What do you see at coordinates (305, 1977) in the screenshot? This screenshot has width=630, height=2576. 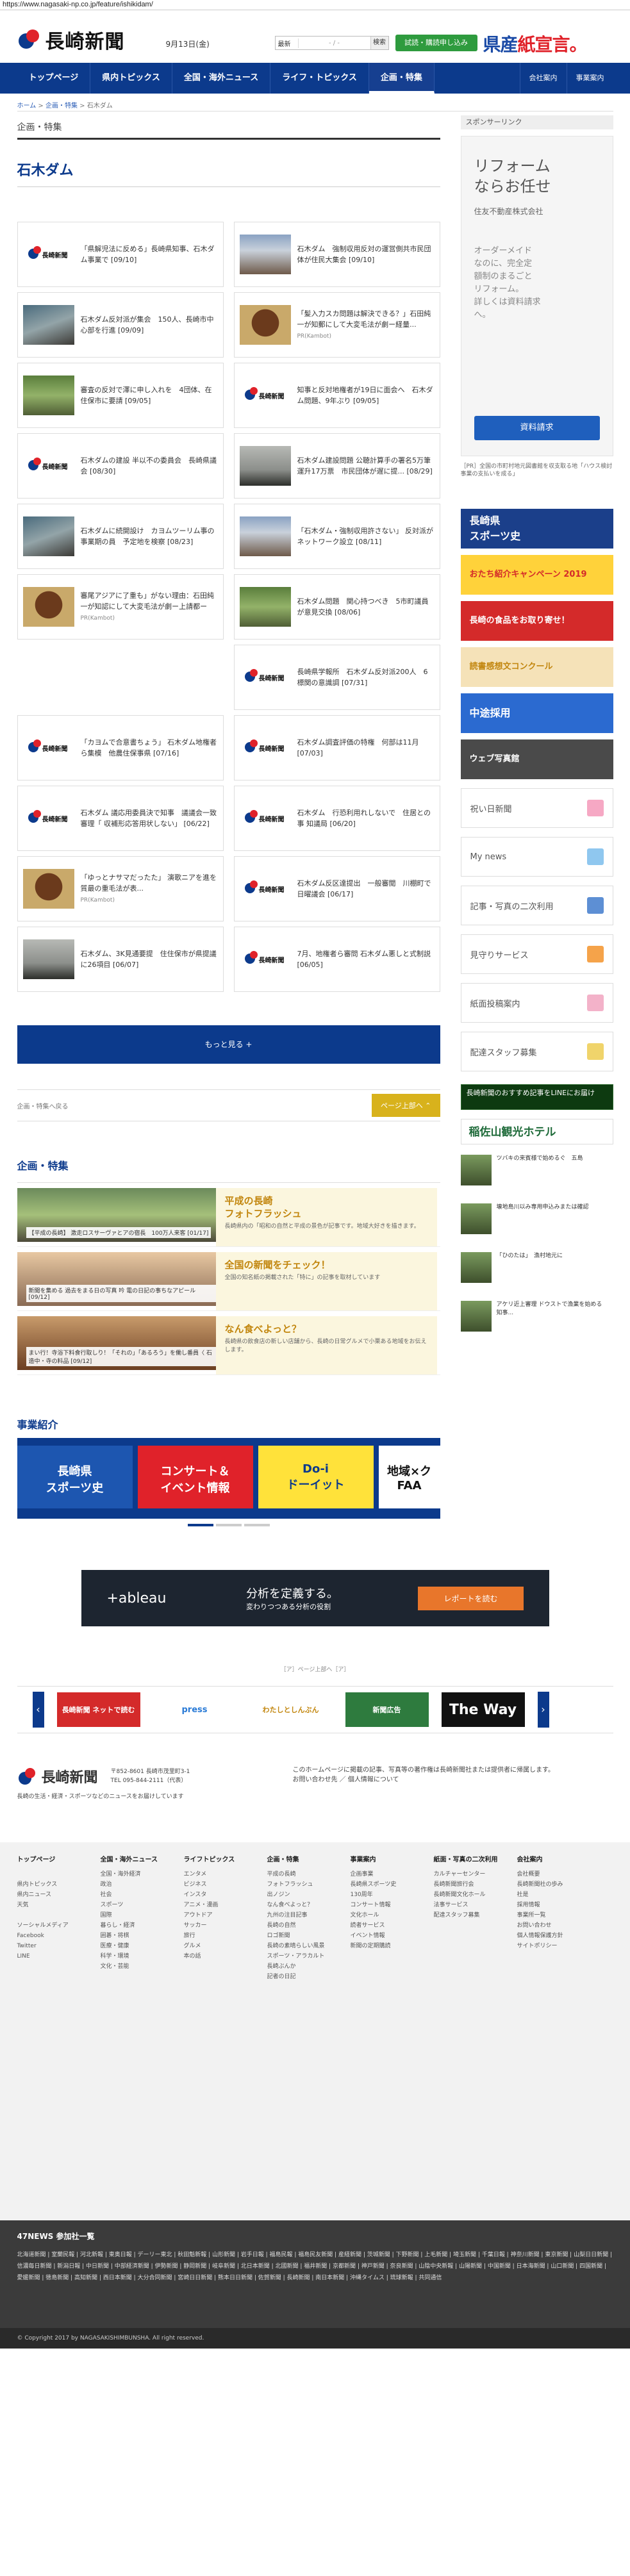 I see `footer-link: 記者の日記` at bounding box center [305, 1977].